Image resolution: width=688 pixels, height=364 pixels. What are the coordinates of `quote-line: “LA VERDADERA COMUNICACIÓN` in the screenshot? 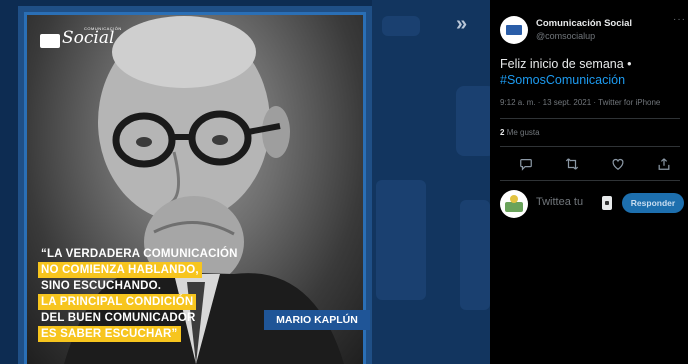 It's located at (139, 254).